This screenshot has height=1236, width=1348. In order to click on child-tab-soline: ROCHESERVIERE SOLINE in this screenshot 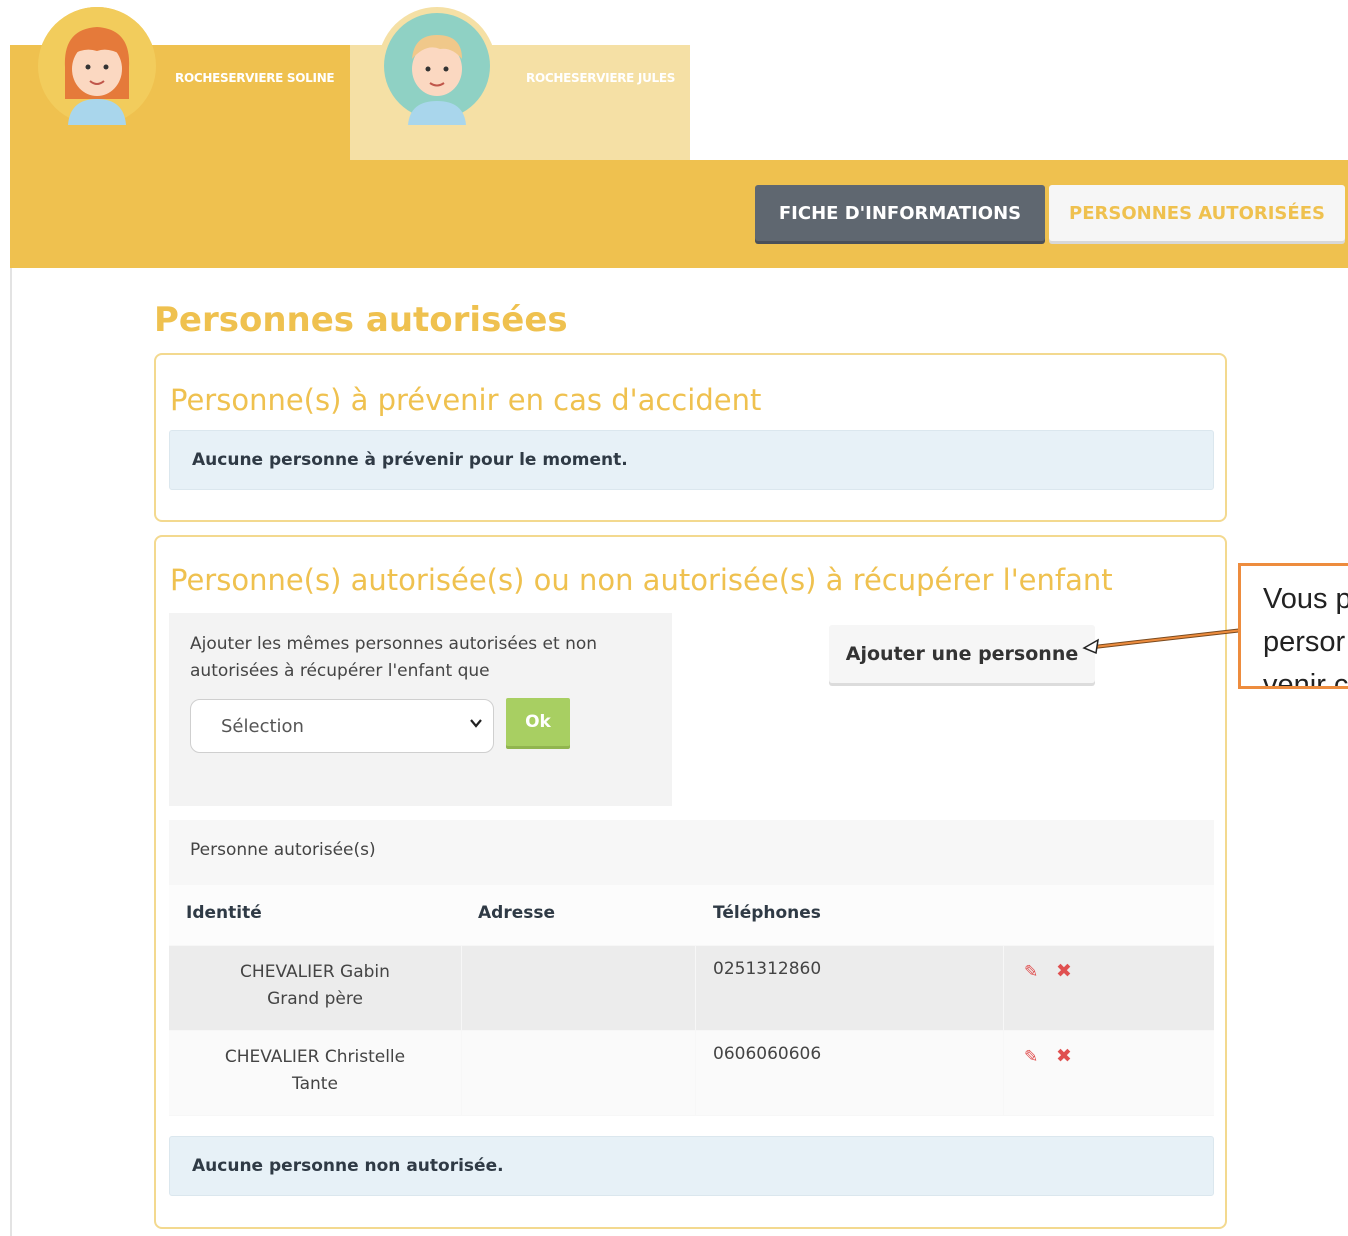, I will do `click(180, 83)`.